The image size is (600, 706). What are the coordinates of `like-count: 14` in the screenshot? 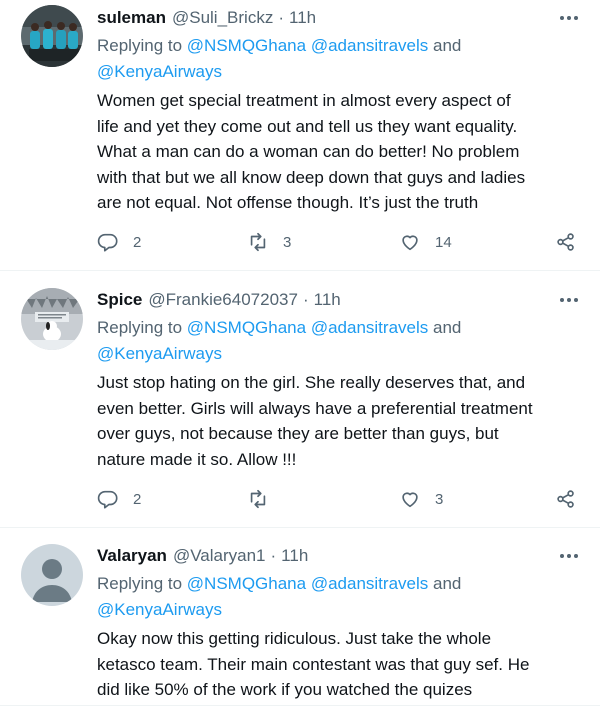 It's located at (443, 242).